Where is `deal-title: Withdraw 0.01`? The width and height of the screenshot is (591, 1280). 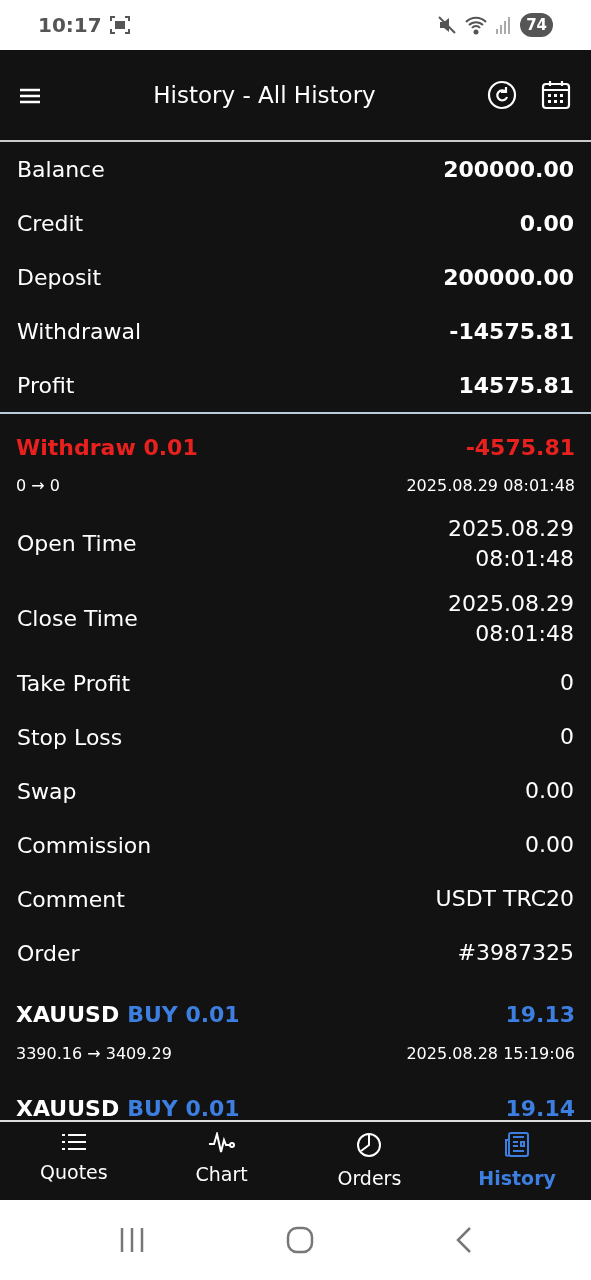 deal-title: Withdraw 0.01 is located at coordinates (107, 447).